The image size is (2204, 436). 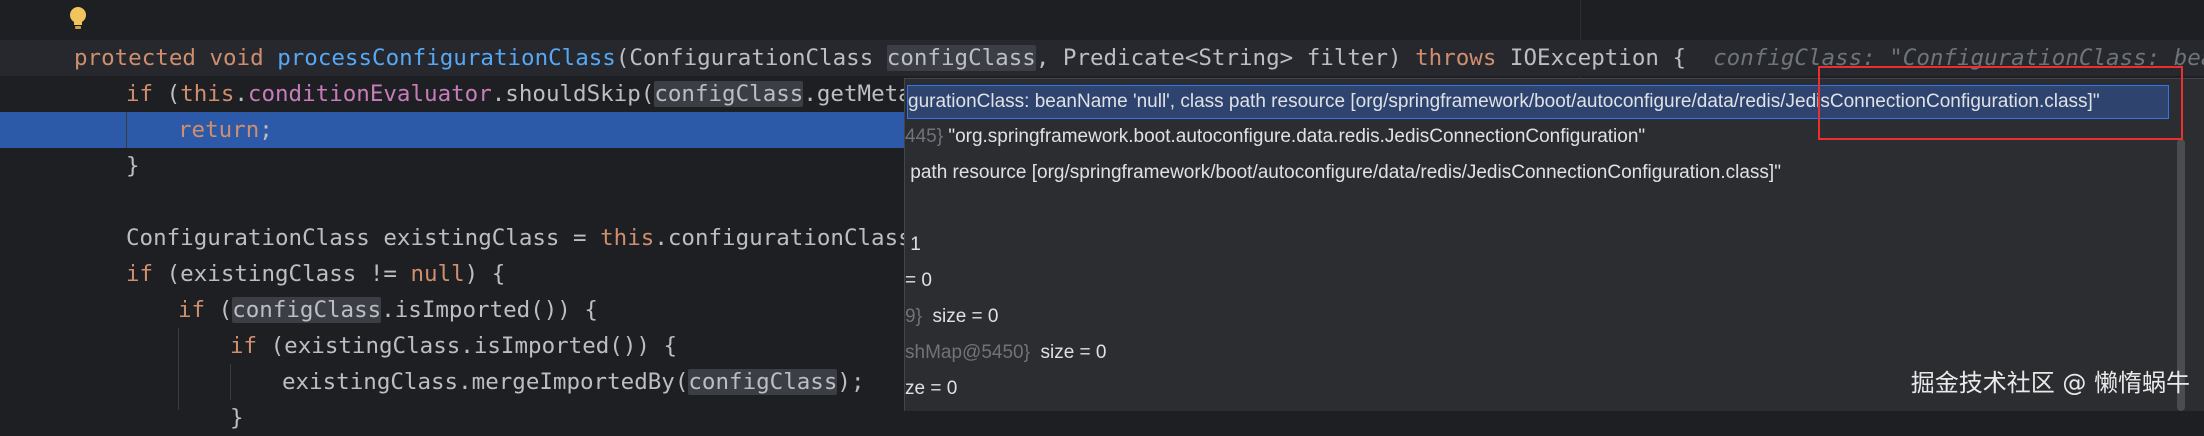 I want to click on param-type: ConfigurationClass, so click(x=758, y=58).